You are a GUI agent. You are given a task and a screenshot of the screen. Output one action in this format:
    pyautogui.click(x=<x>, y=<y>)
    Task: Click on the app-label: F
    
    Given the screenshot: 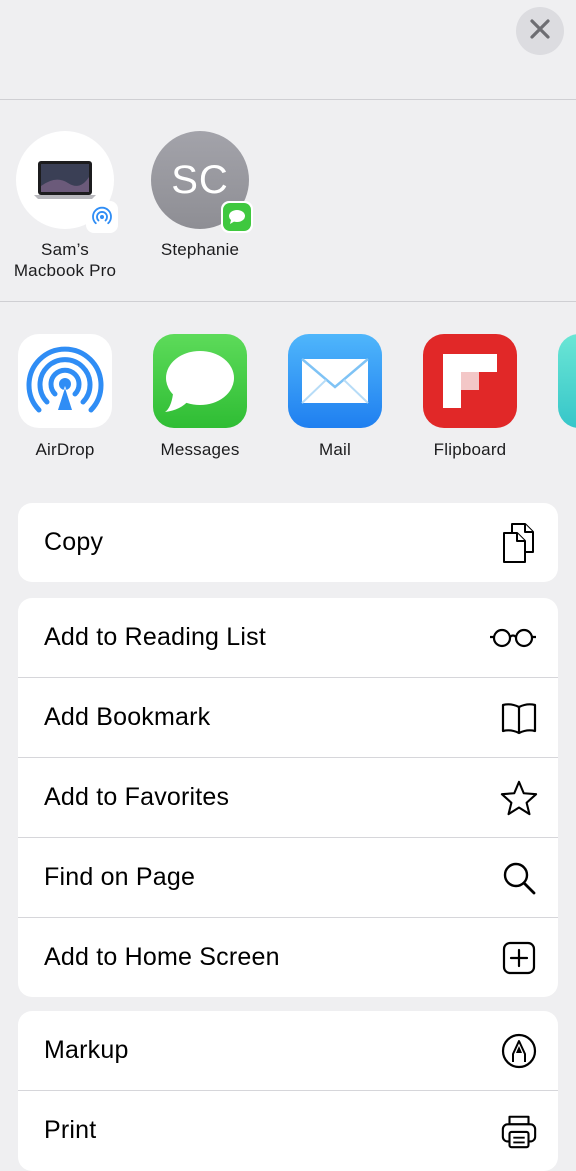 What is the action you would take?
    pyautogui.click(x=558, y=449)
    